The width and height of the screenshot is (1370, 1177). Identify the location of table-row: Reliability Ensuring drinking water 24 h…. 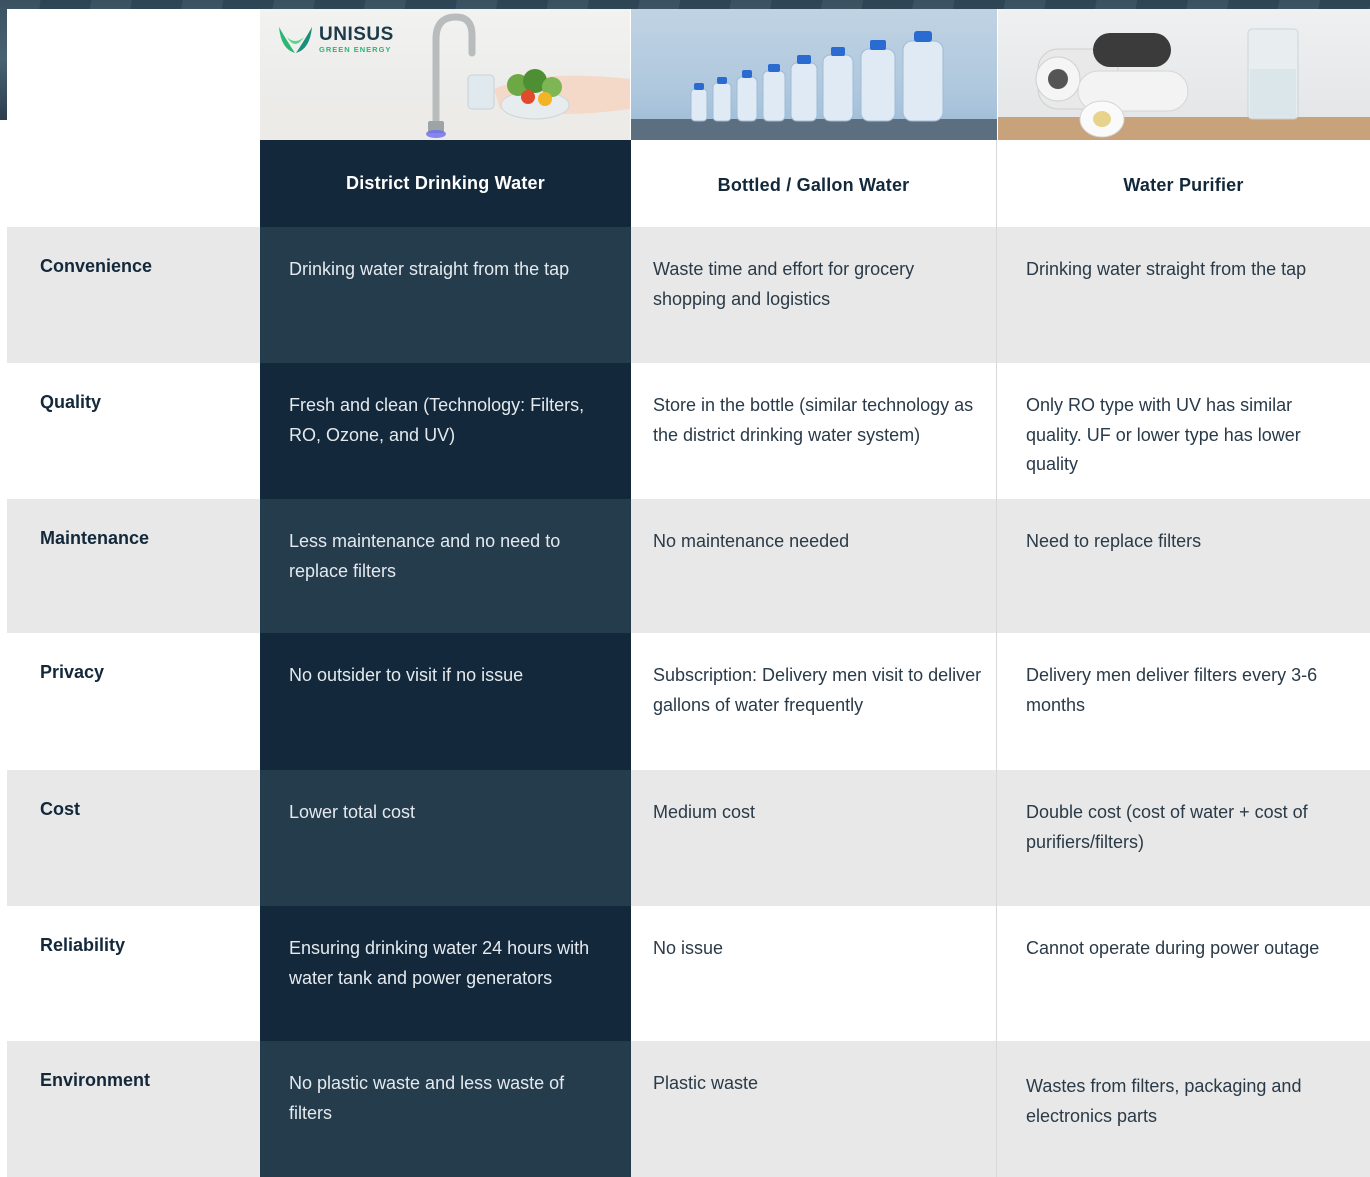
(688, 973).